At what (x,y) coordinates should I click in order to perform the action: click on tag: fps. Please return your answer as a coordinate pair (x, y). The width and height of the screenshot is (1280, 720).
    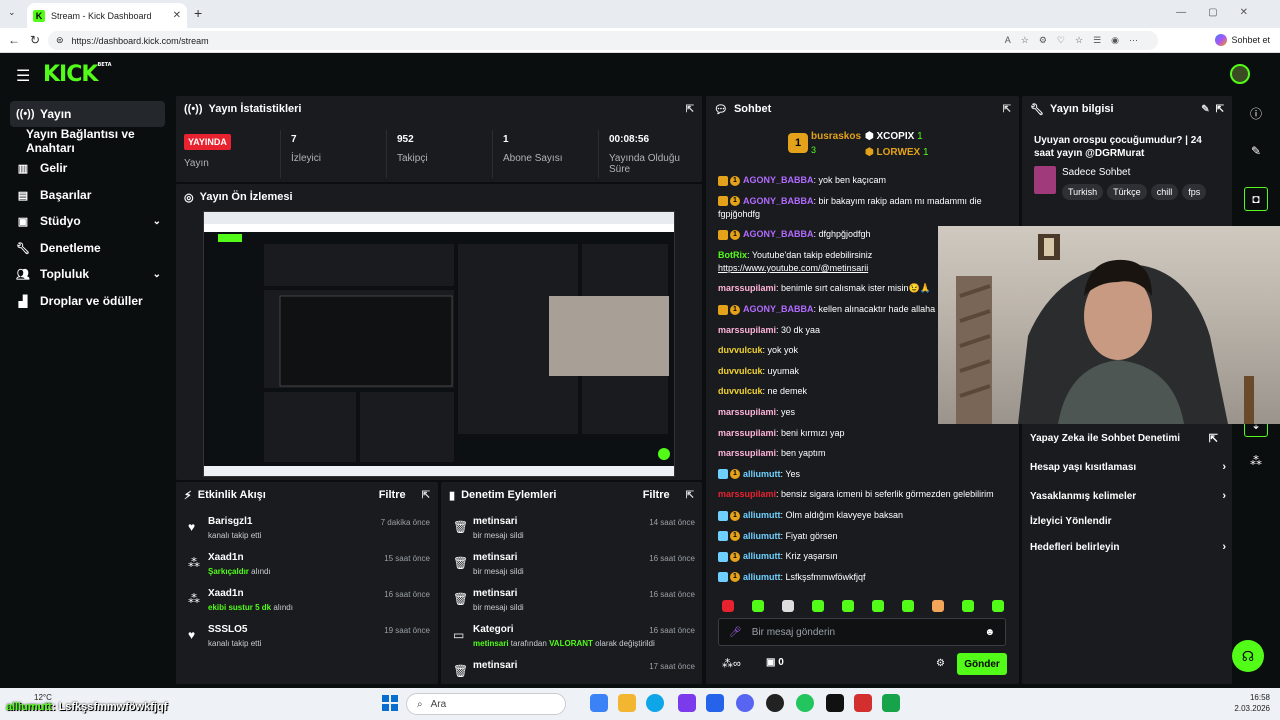
    Looking at the image, I should click on (1194, 192).